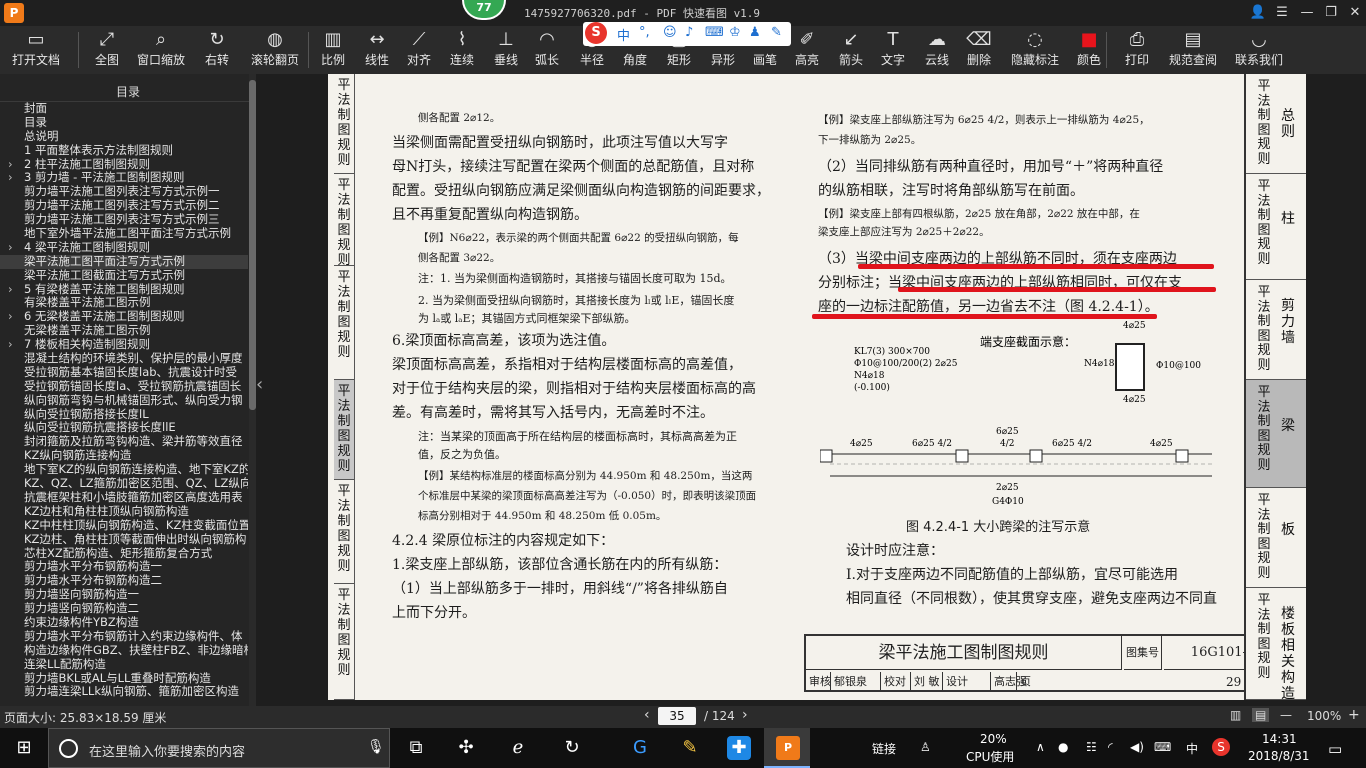  Describe the element at coordinates (124, 540) in the screenshot. I see `toc-item: KZ边柱、角柱柱顶等截面伸出时纵向钢筋构` at that location.